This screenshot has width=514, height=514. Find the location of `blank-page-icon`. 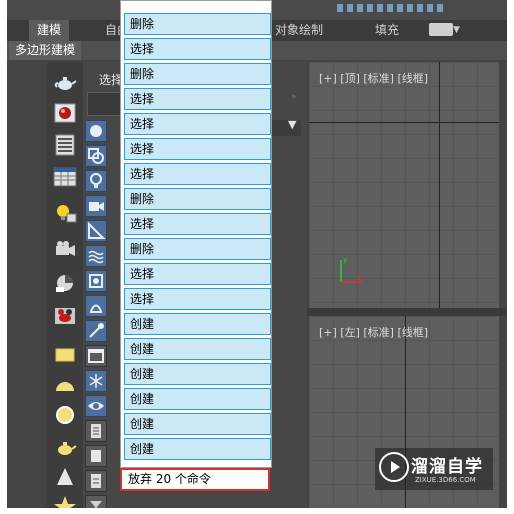

blank-page-icon is located at coordinates (96, 456).